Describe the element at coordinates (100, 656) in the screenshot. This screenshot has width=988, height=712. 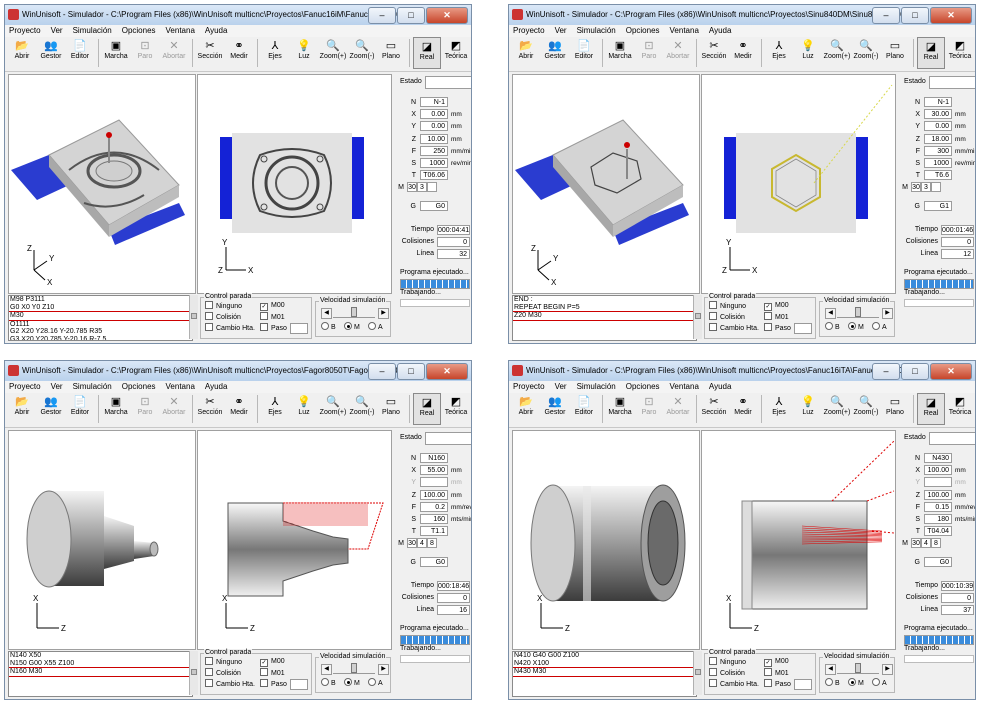
I see `code-line: N140 X50` at that location.